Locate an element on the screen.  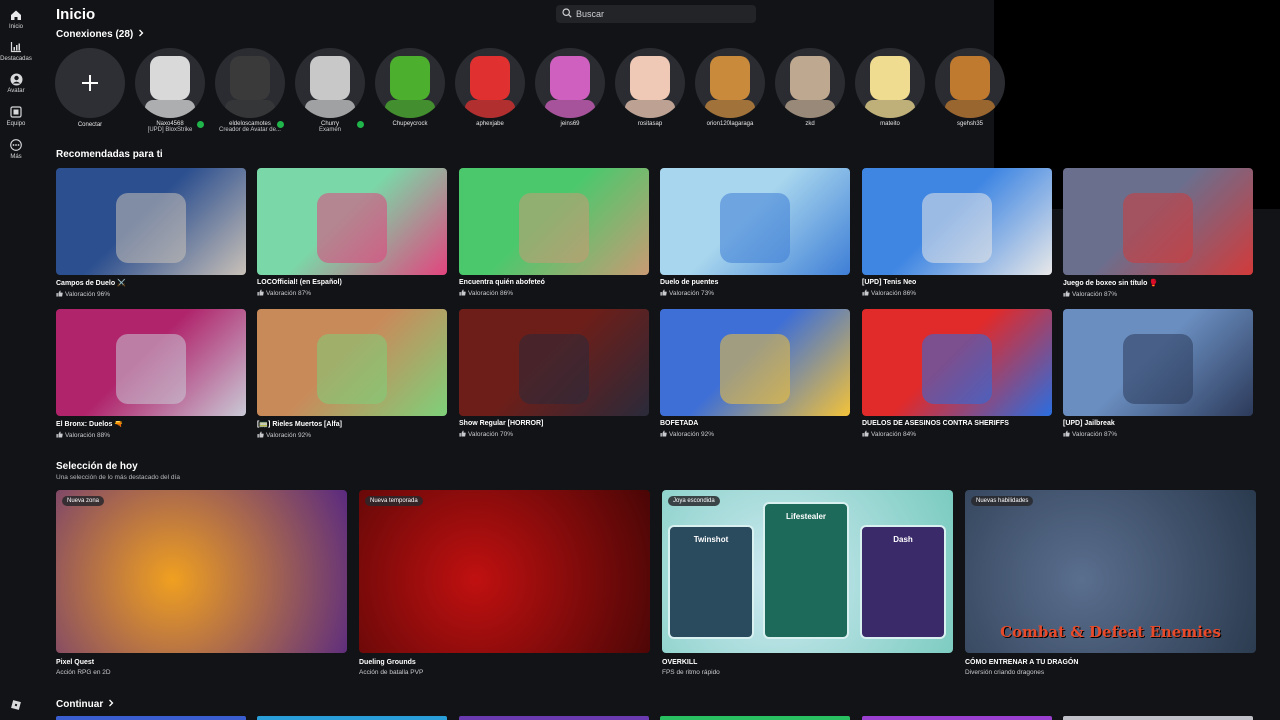
friend-status: [UPD] BloxStrike is located at coordinates (170, 130).